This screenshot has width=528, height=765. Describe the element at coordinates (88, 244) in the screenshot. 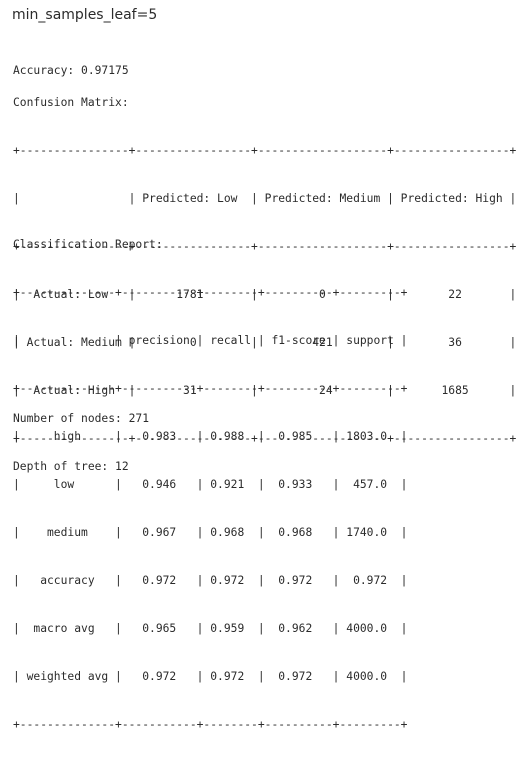

I see `classification-report-title: Classification Report:` at that location.